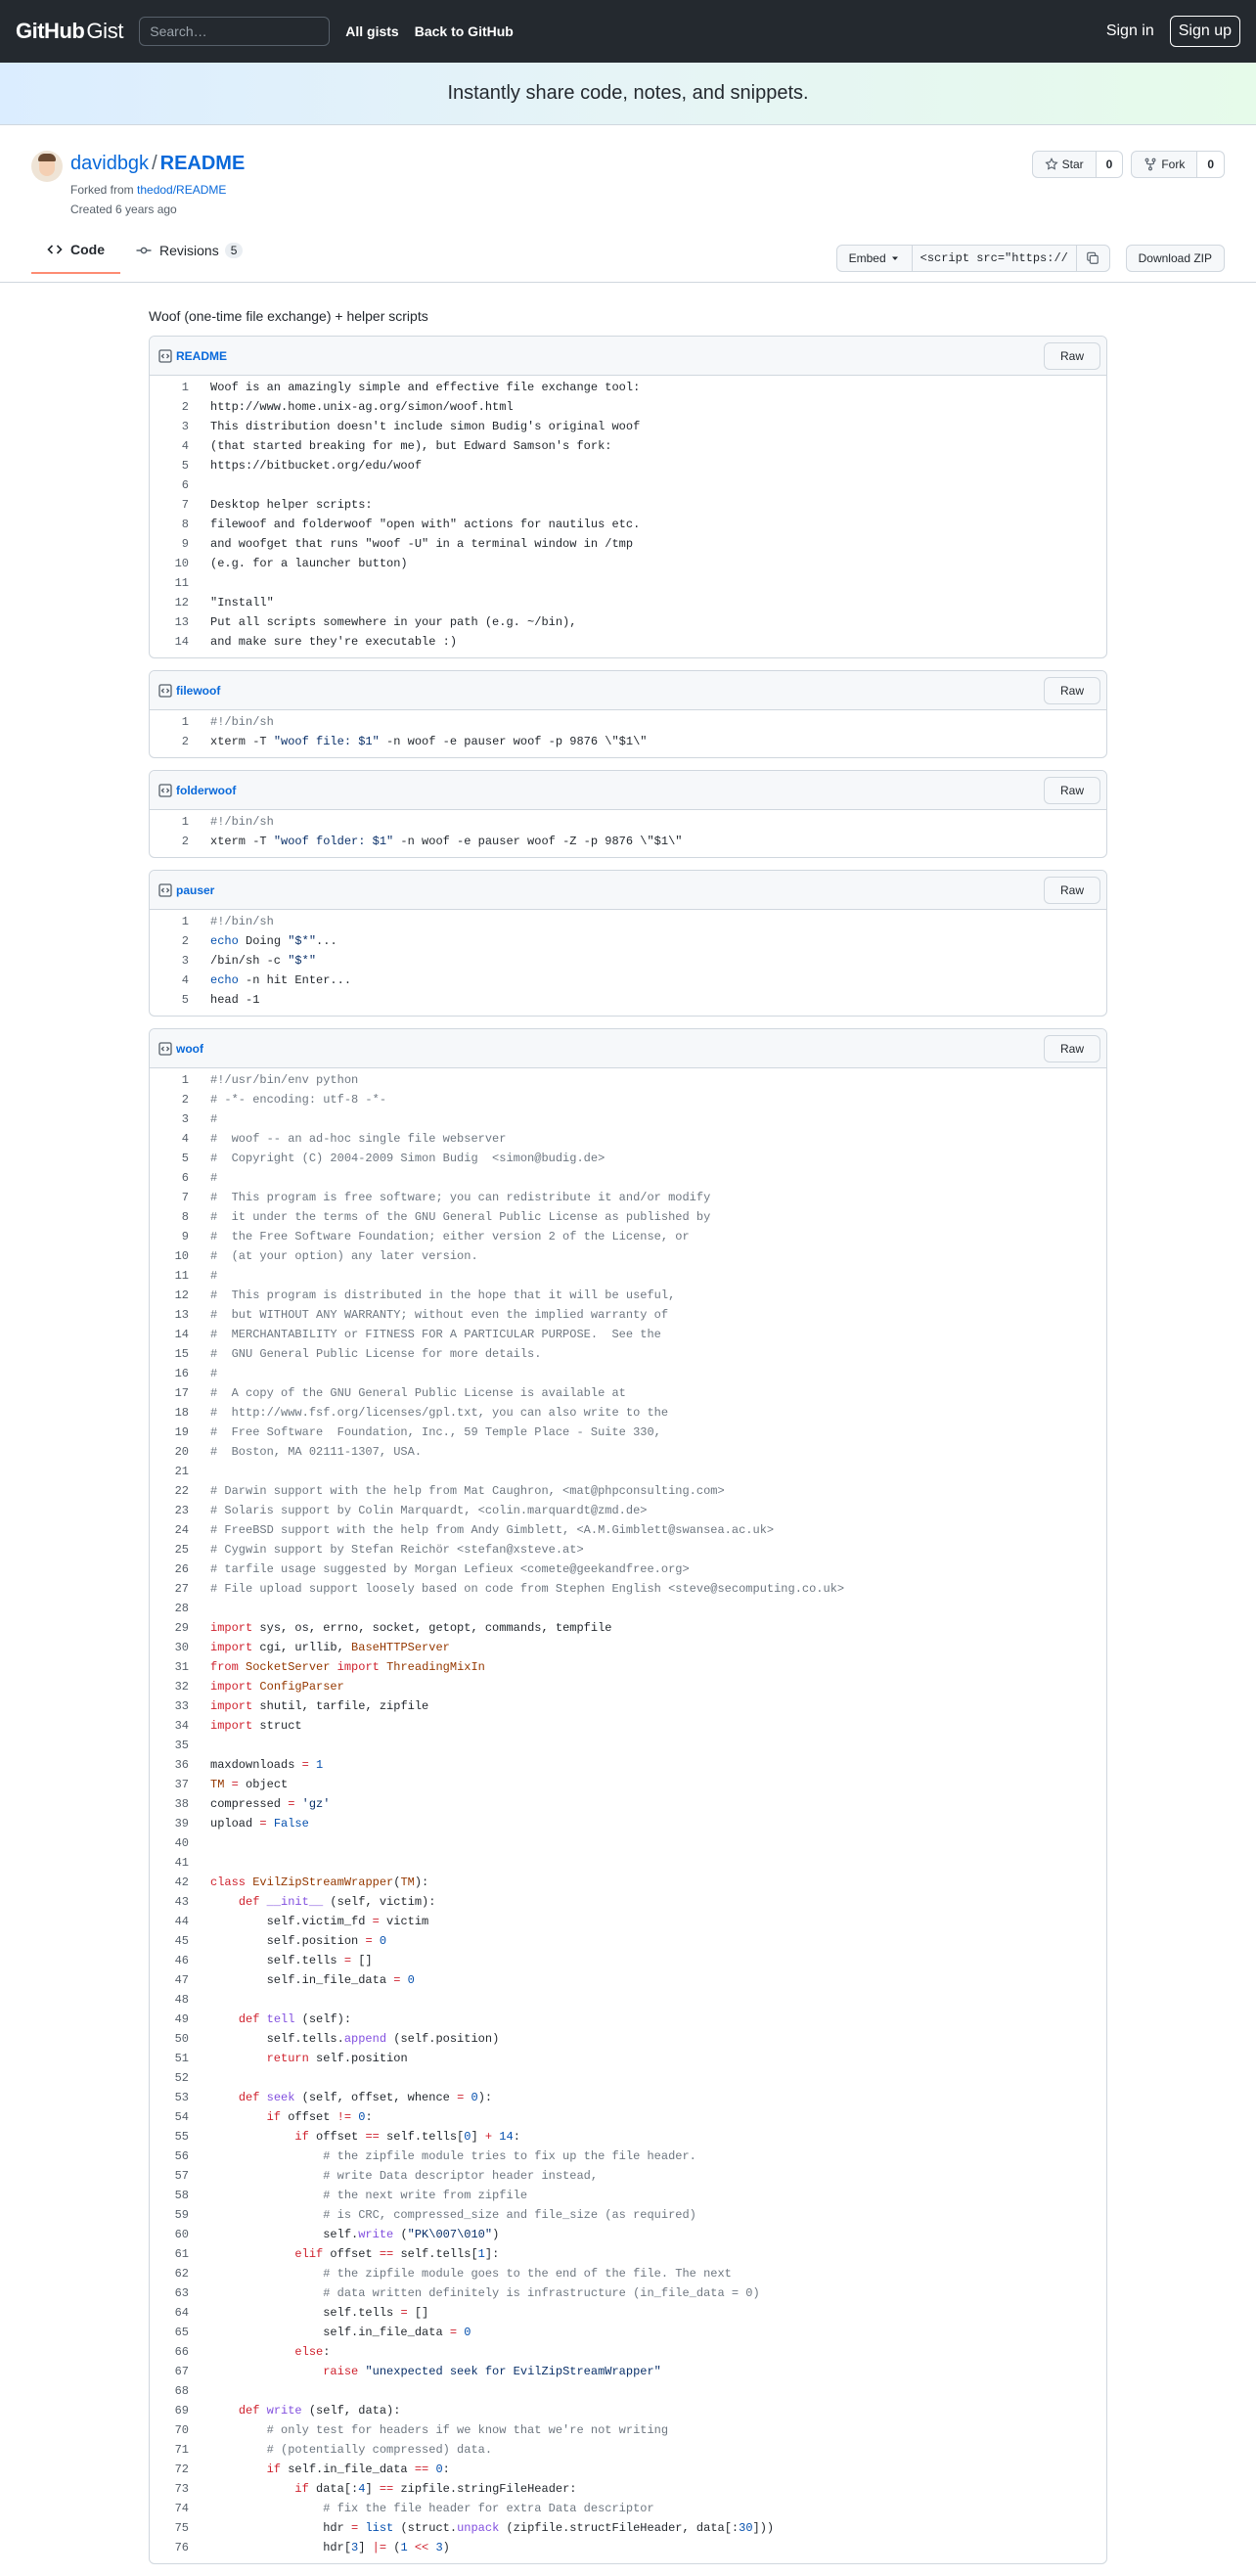  Describe the element at coordinates (995, 258) in the screenshot. I see `embed-url-input` at that location.